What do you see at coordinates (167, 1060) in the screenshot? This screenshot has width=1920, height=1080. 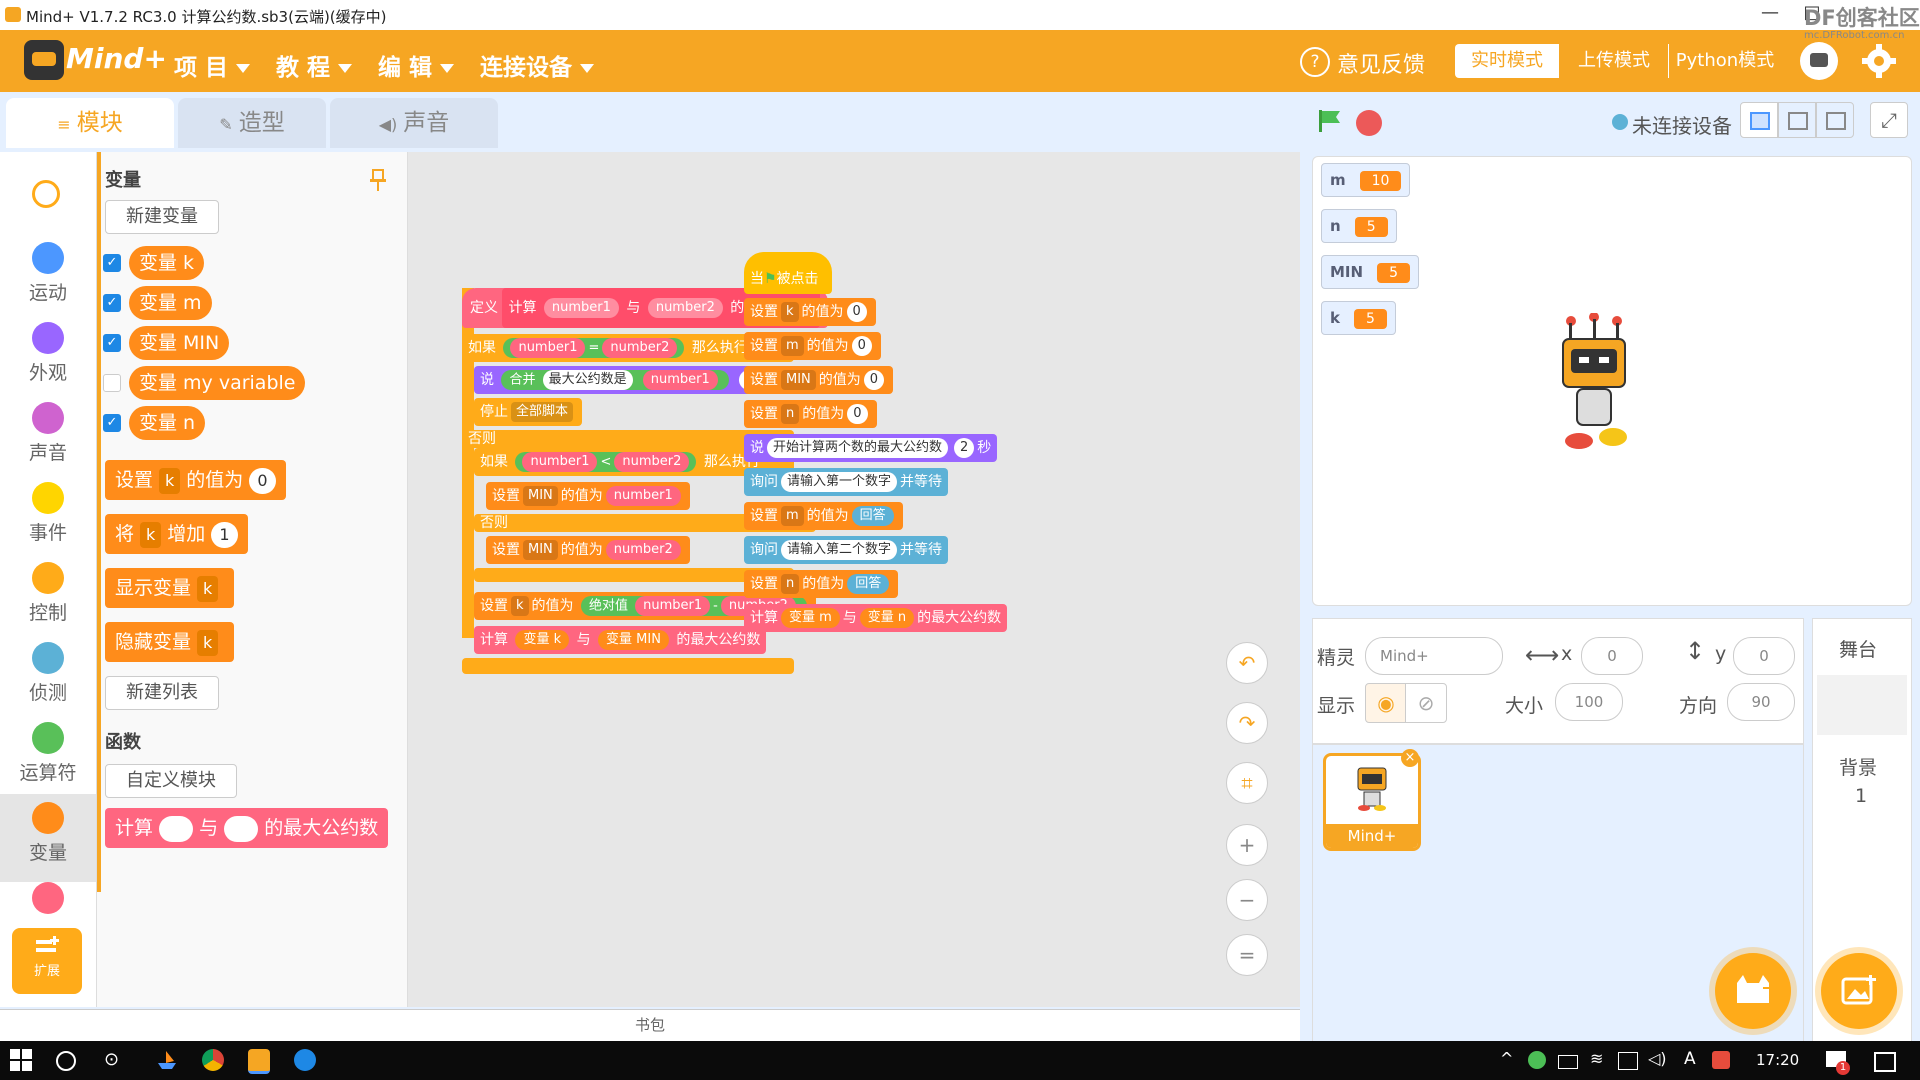 I see `app-boat-icon` at bounding box center [167, 1060].